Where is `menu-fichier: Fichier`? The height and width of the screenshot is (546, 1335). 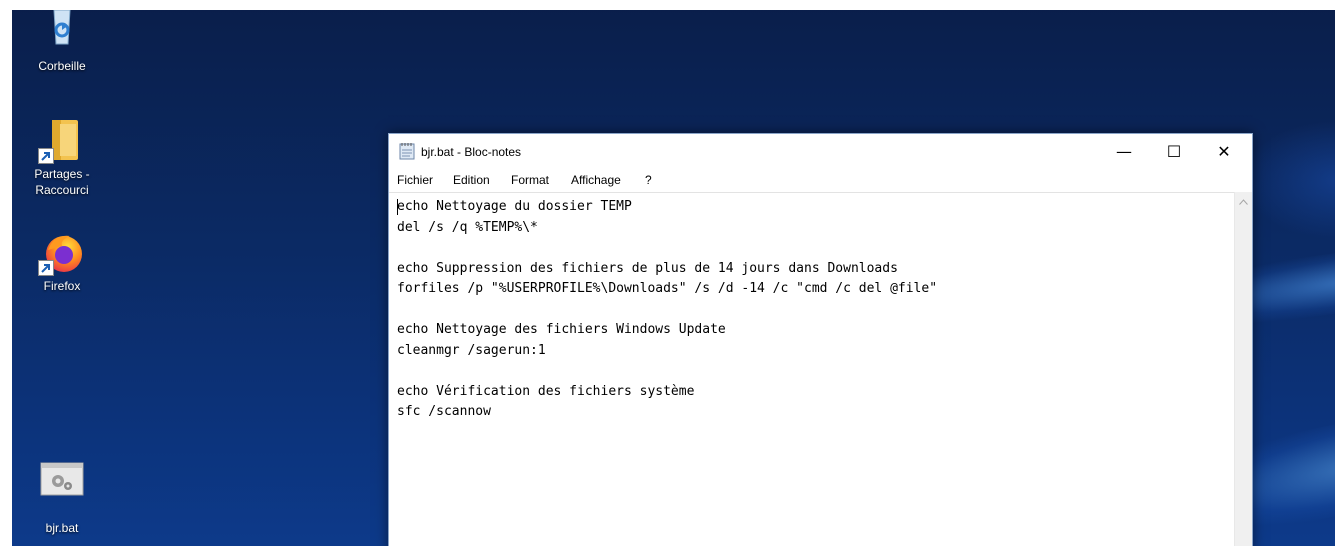 menu-fichier: Fichier is located at coordinates (415, 180).